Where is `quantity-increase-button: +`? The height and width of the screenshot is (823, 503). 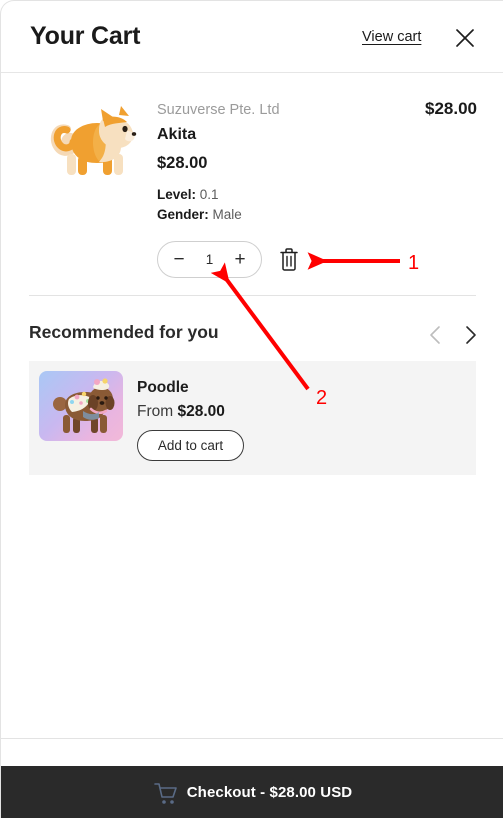
quantity-increase-button: + is located at coordinates (240, 259).